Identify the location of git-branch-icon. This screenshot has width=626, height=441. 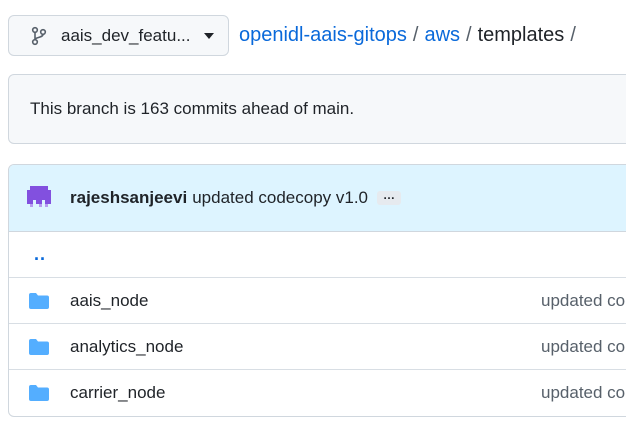
(40, 36).